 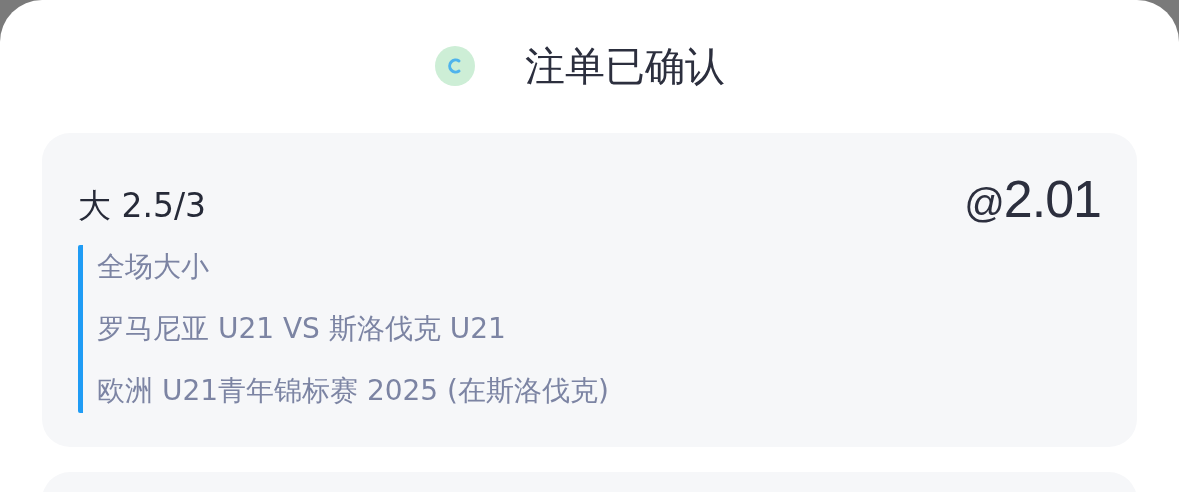 I want to click on odds-value: @2.01, so click(x=1032, y=199).